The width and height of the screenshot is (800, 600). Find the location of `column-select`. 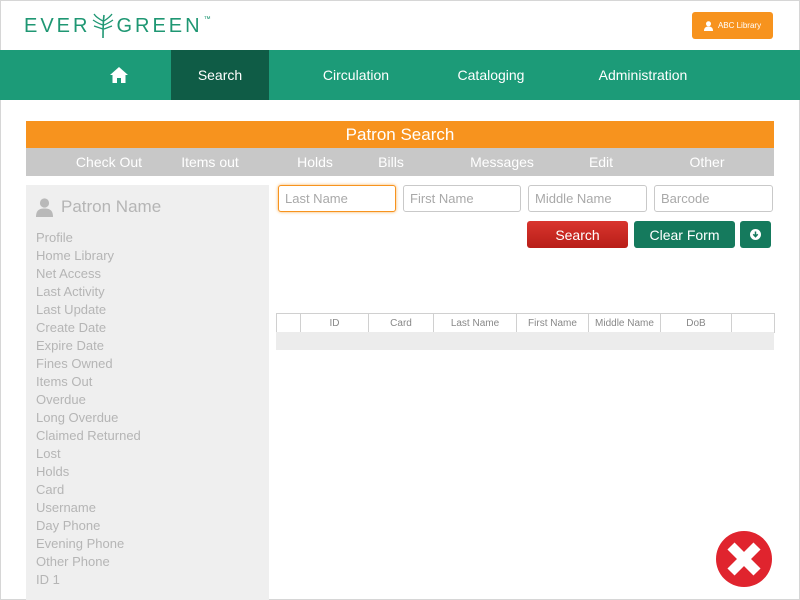

column-select is located at coordinates (288, 323).